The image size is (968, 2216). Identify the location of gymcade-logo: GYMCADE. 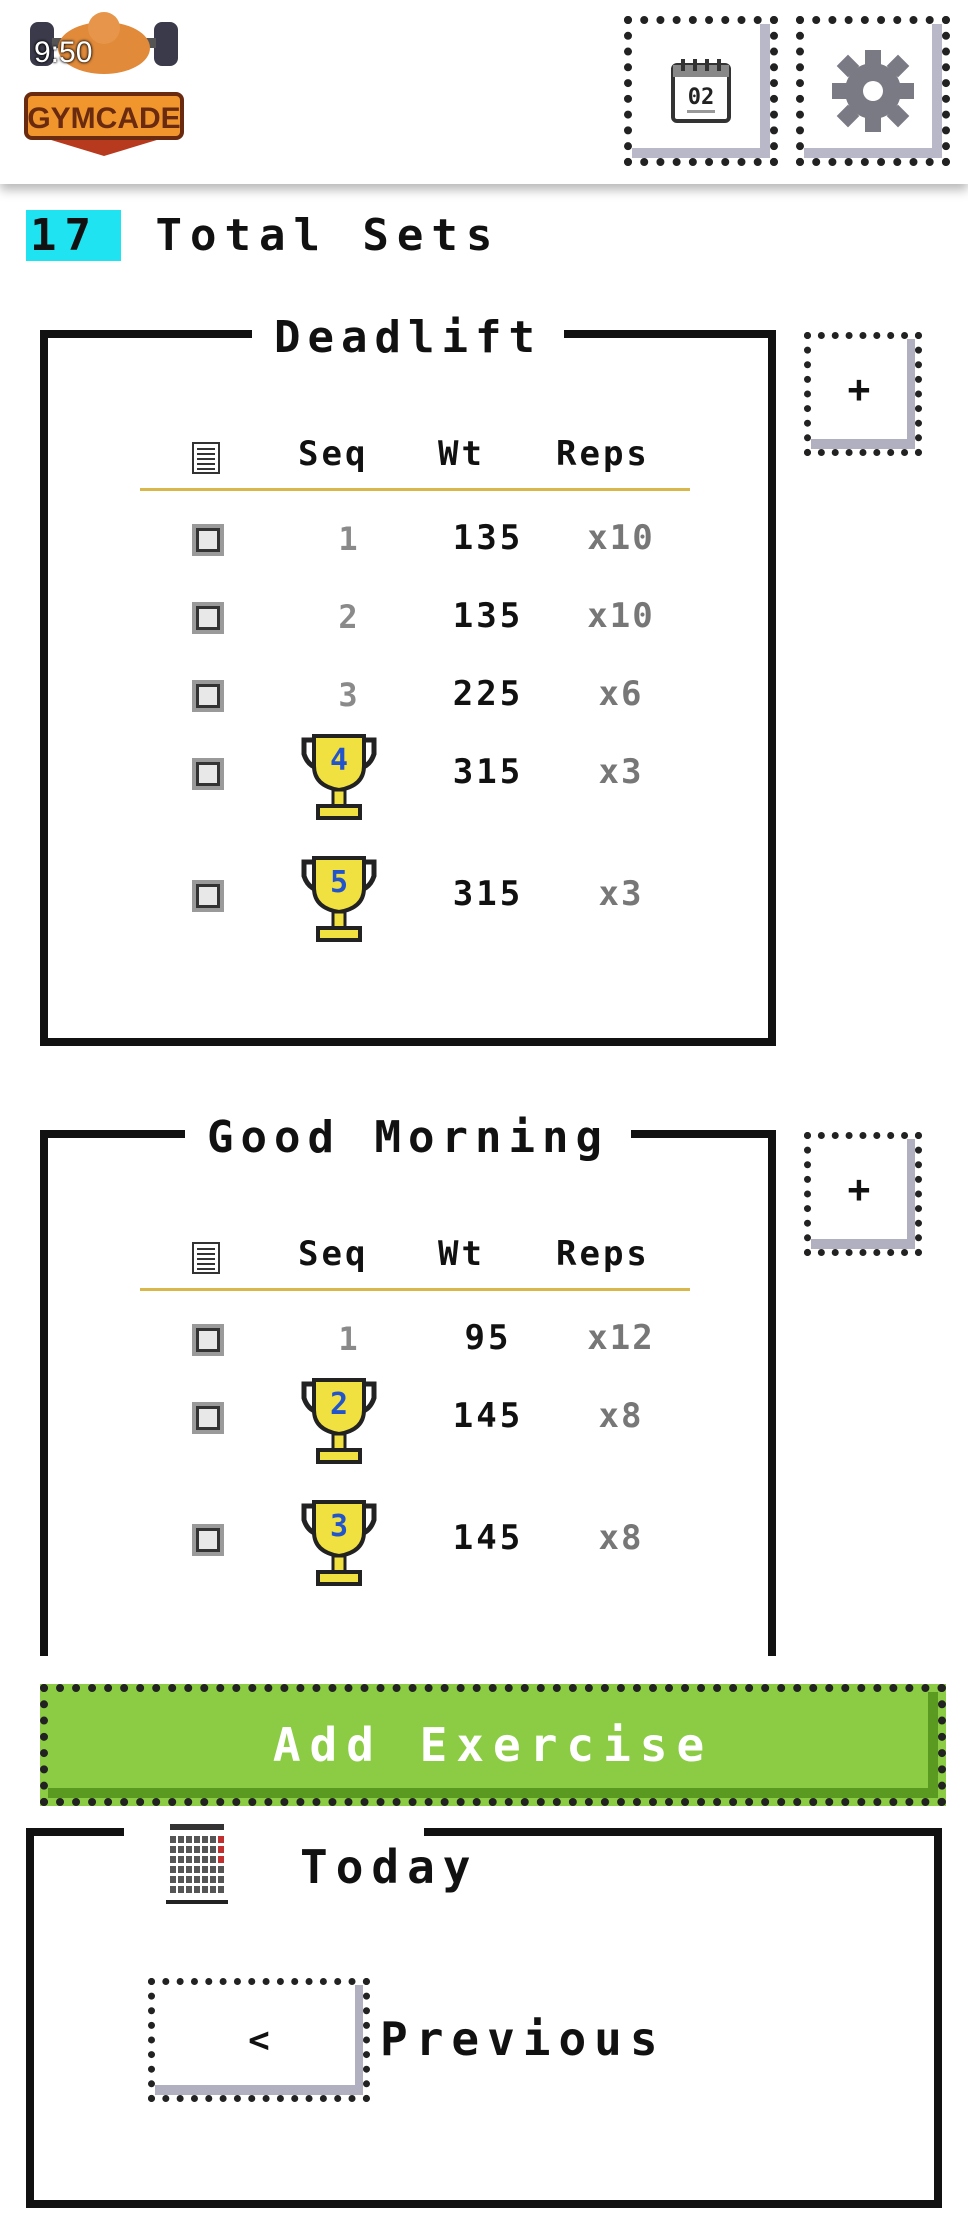
(104, 83).